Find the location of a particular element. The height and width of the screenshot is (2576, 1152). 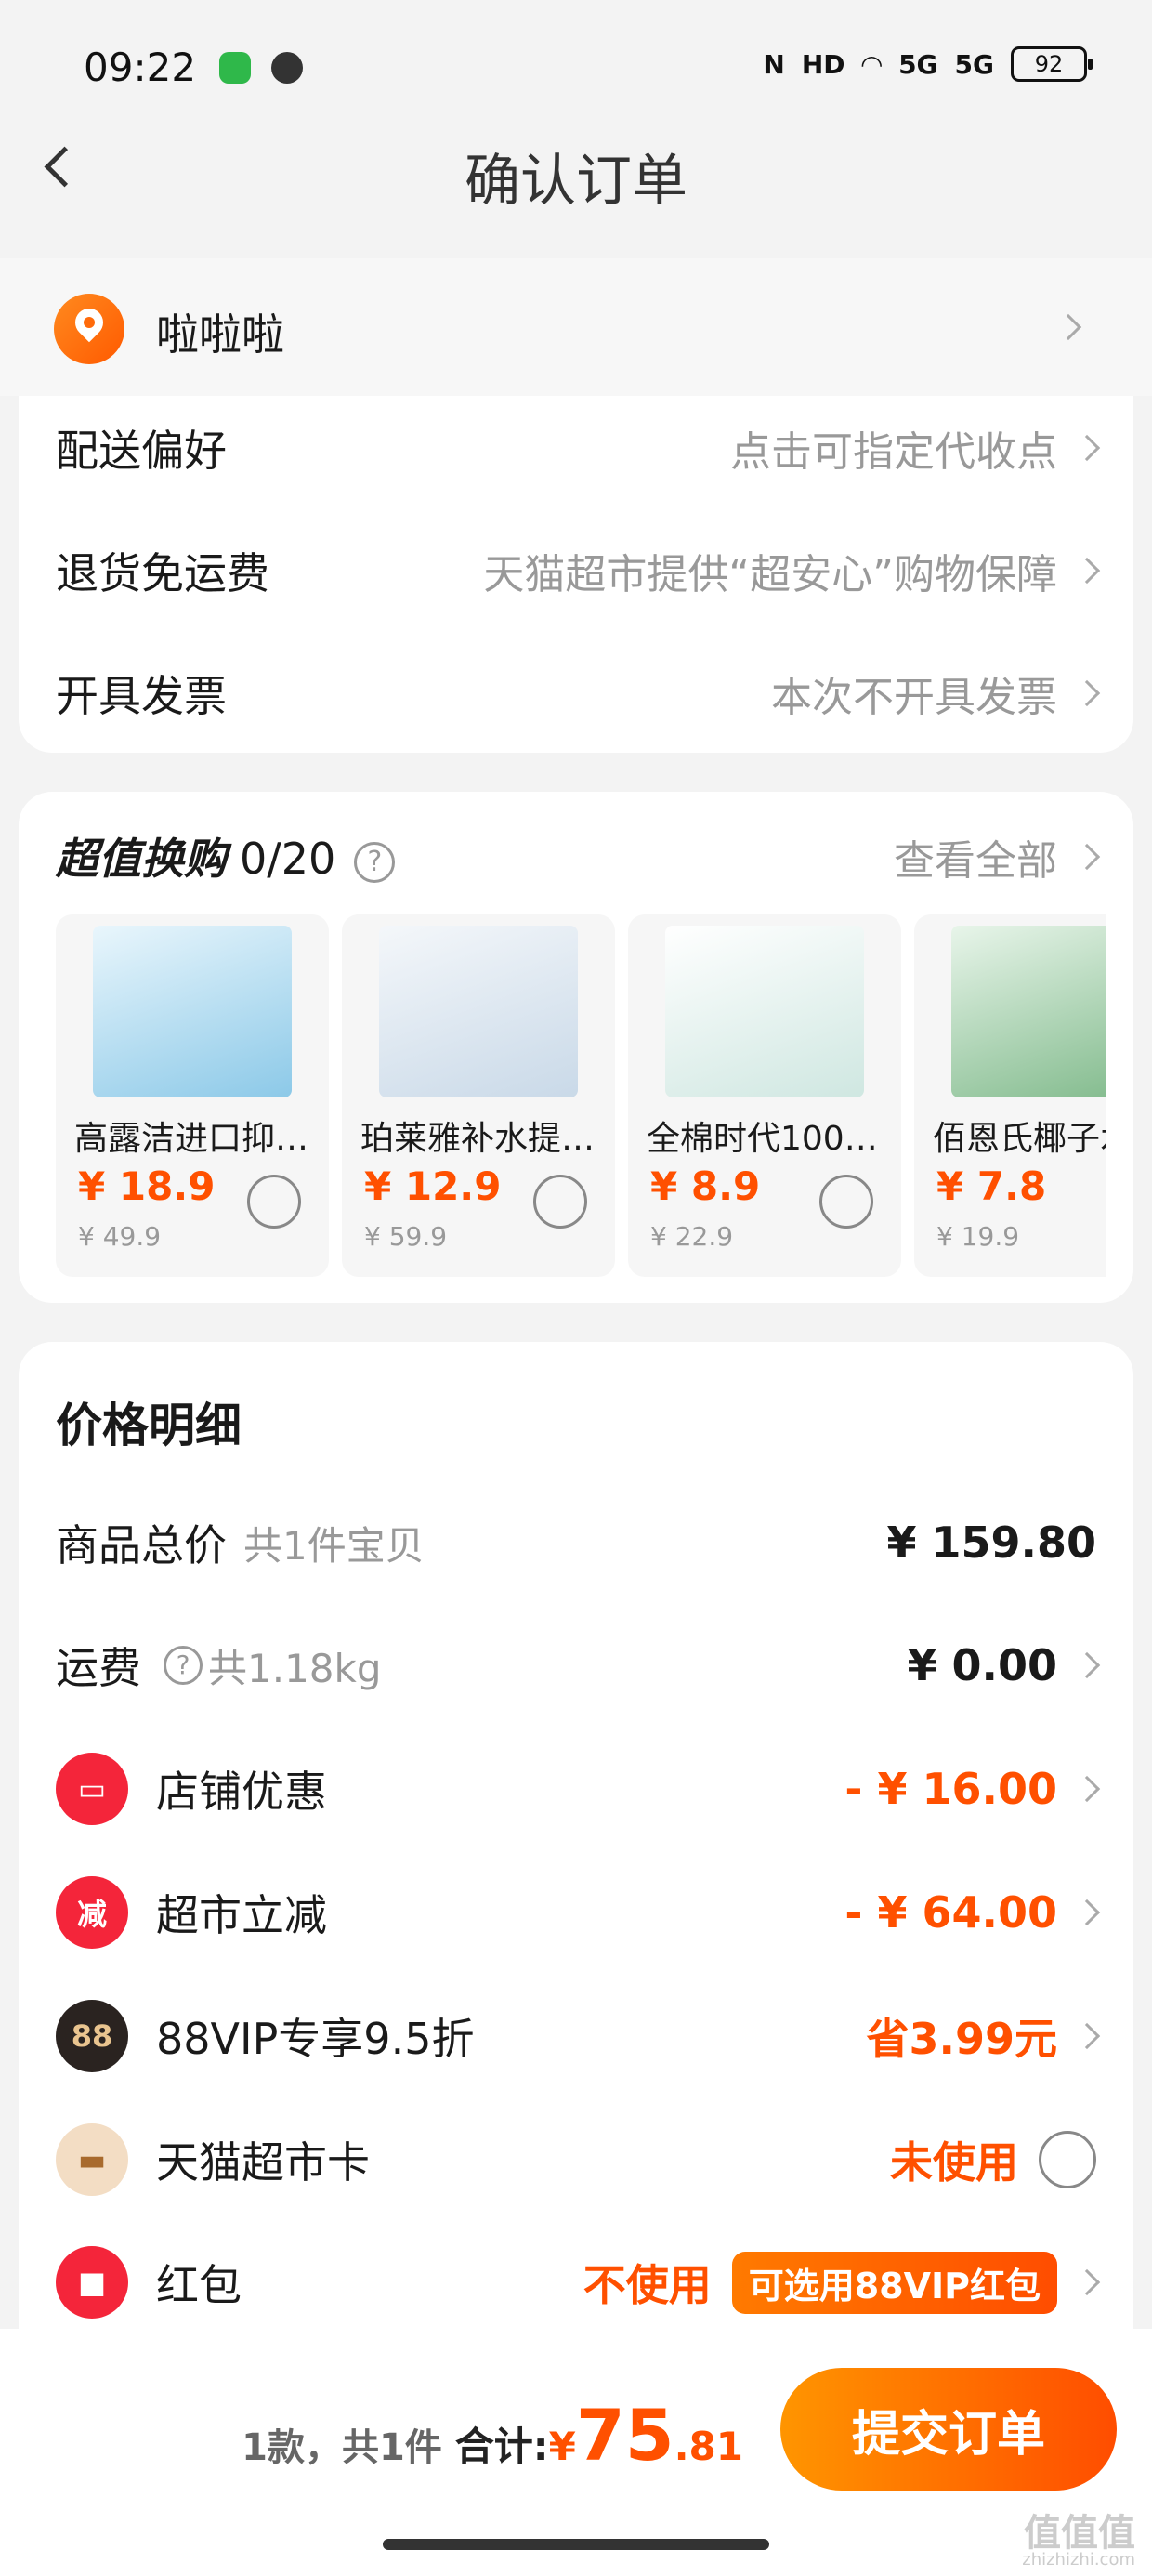

delivery-preference-label: 配送偏好 is located at coordinates (141, 451).